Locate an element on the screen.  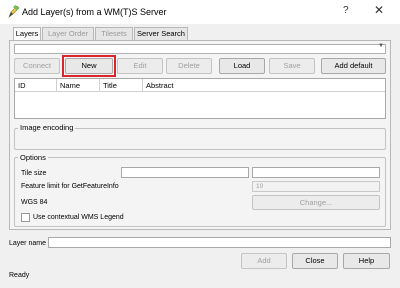
column-header-abstract: Abstract is located at coordinates (264, 85).